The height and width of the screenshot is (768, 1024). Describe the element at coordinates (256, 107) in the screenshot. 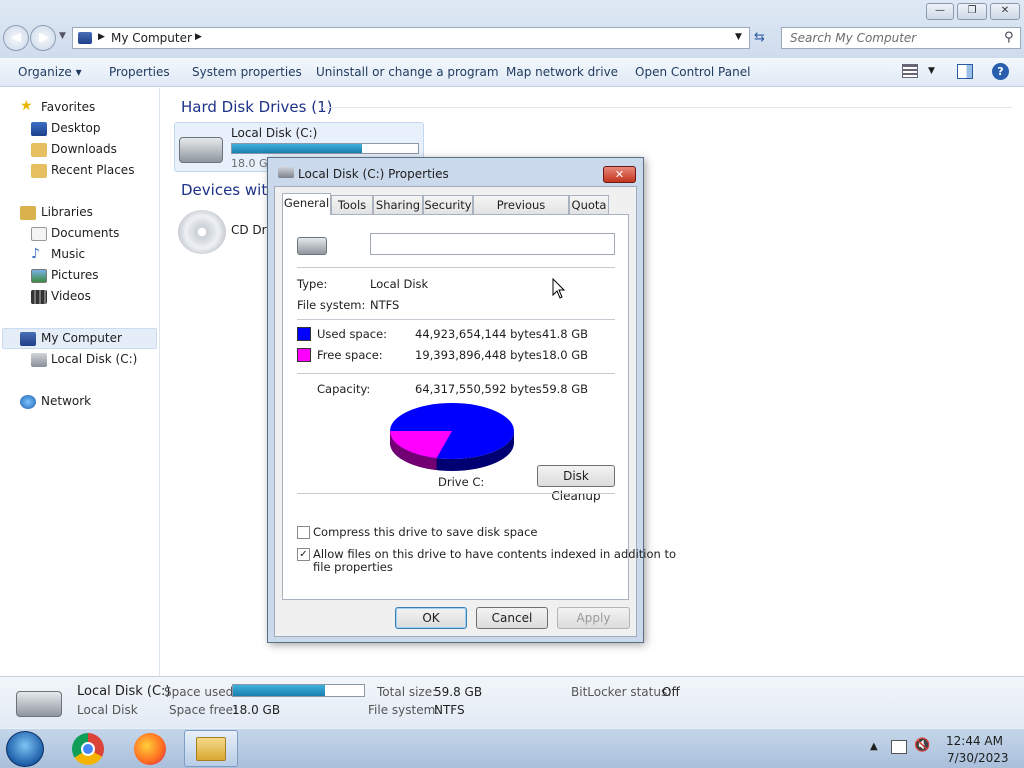

I see `hard-disk-drives-header: Hard Disk Drives (1)` at that location.